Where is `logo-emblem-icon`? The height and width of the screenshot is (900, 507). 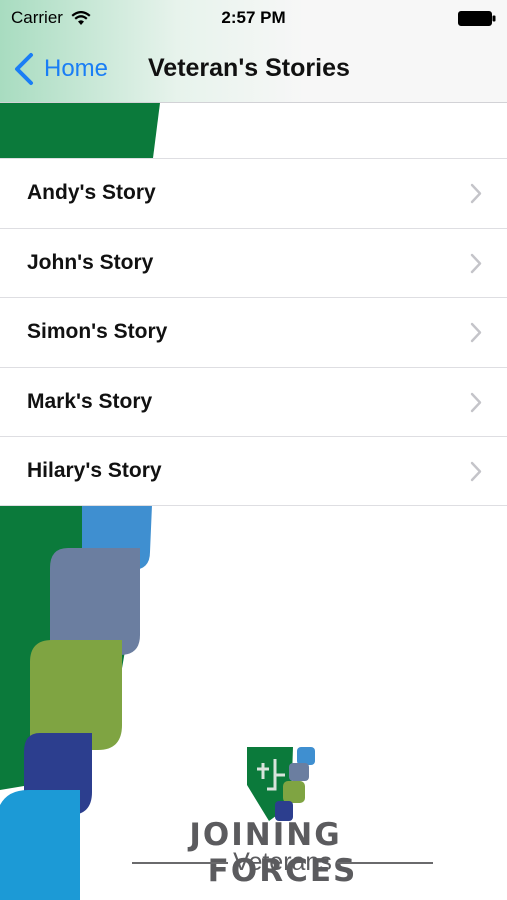
logo-emblem-icon is located at coordinates (281, 784).